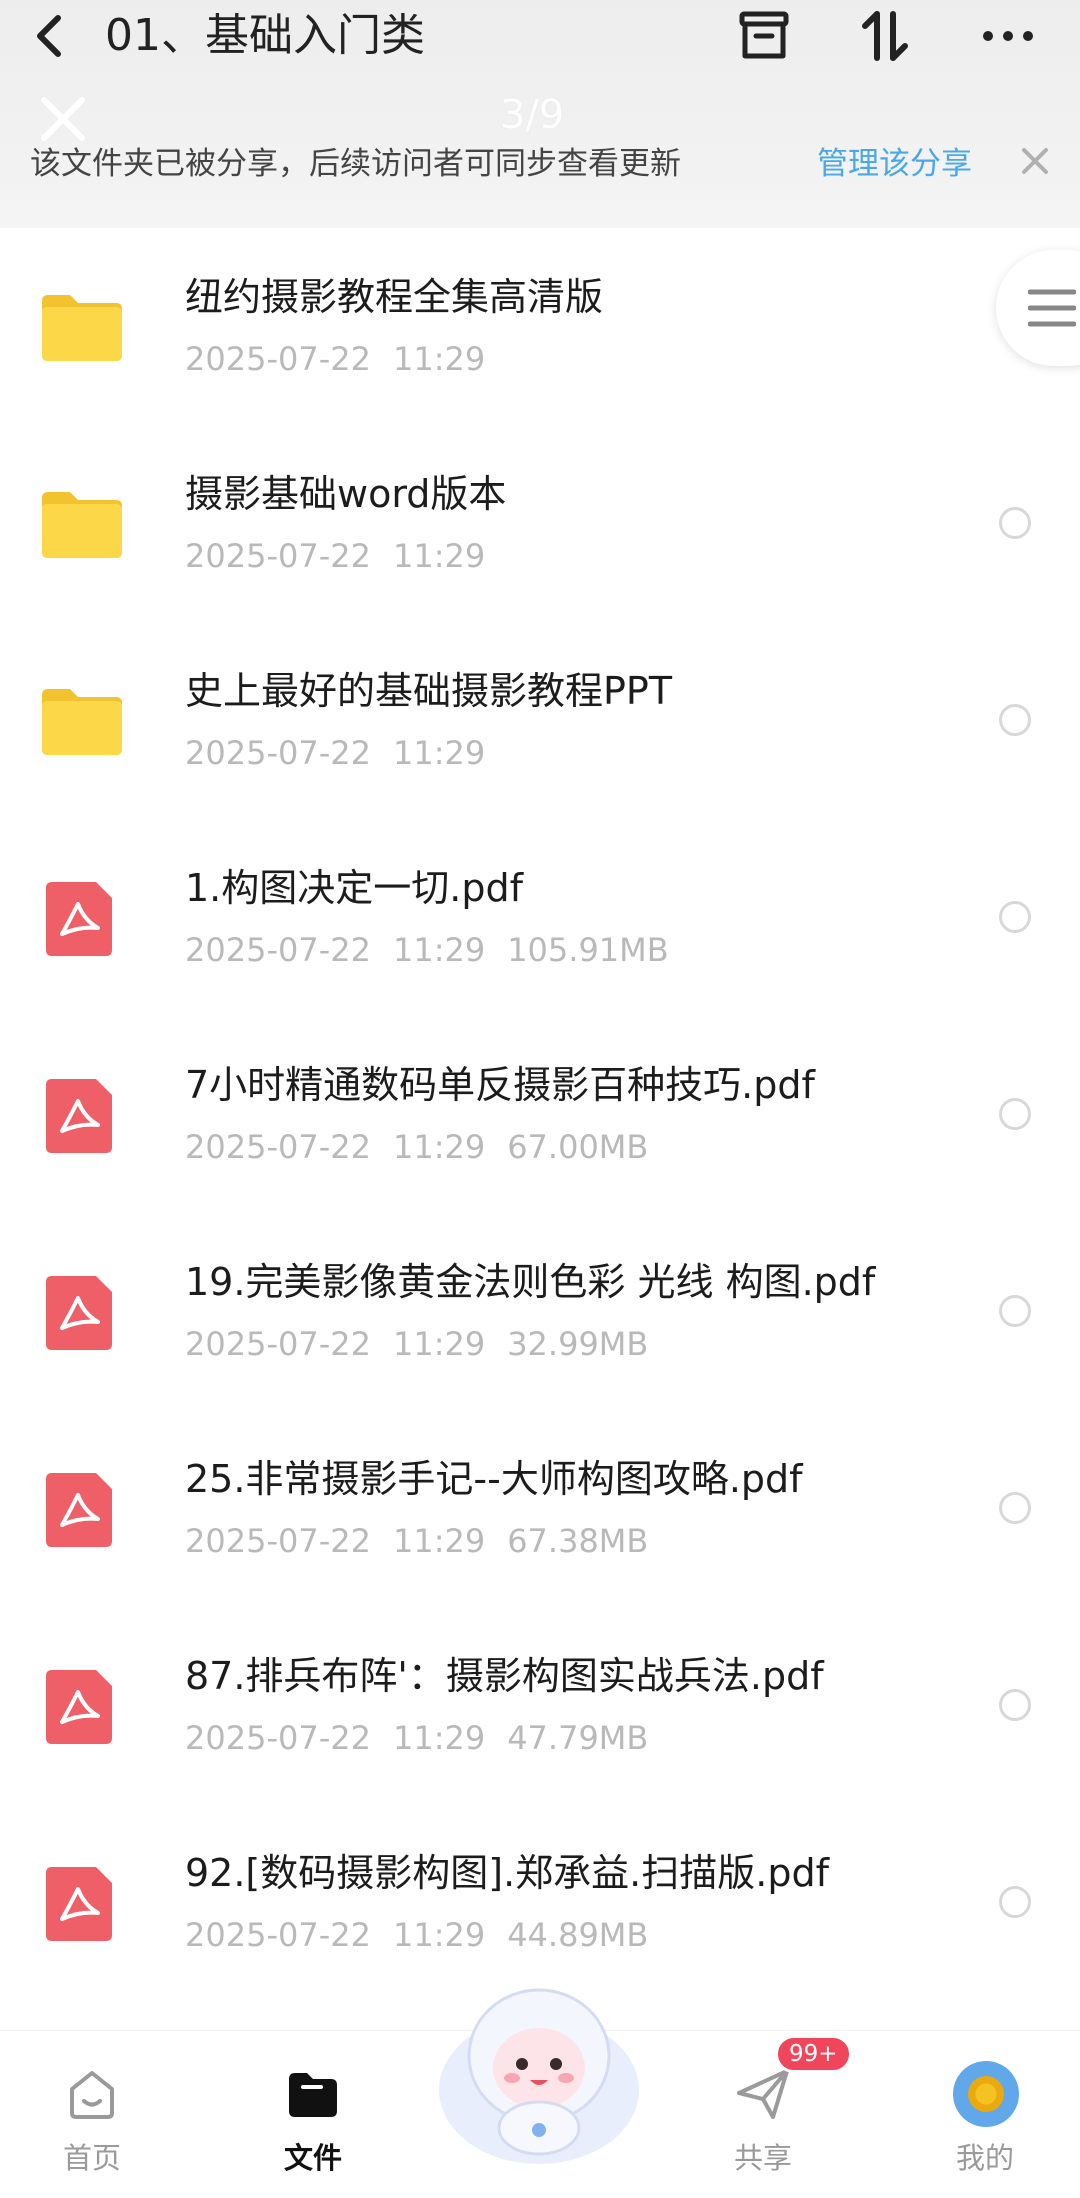 Image resolution: width=1080 pixels, height=2198 pixels. I want to click on page-title: 01、基础入门类, so click(265, 35).